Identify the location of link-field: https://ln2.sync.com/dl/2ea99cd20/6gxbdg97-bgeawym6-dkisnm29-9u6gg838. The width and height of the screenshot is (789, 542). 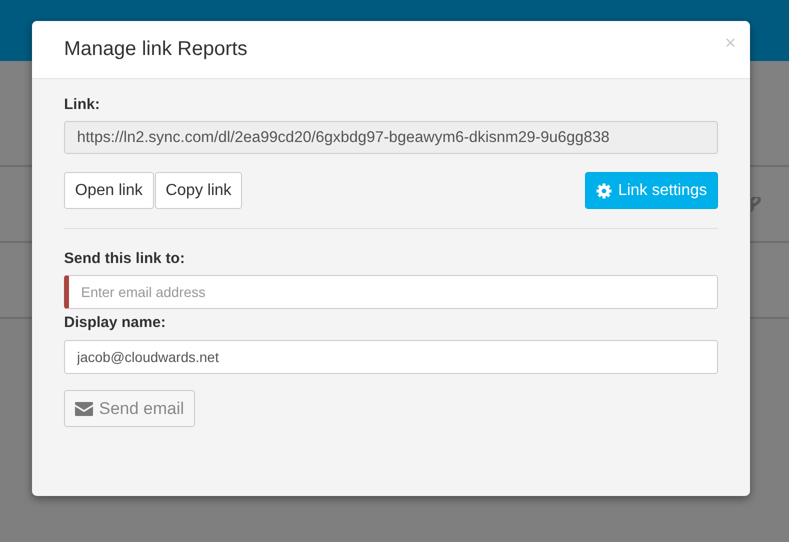
(391, 137).